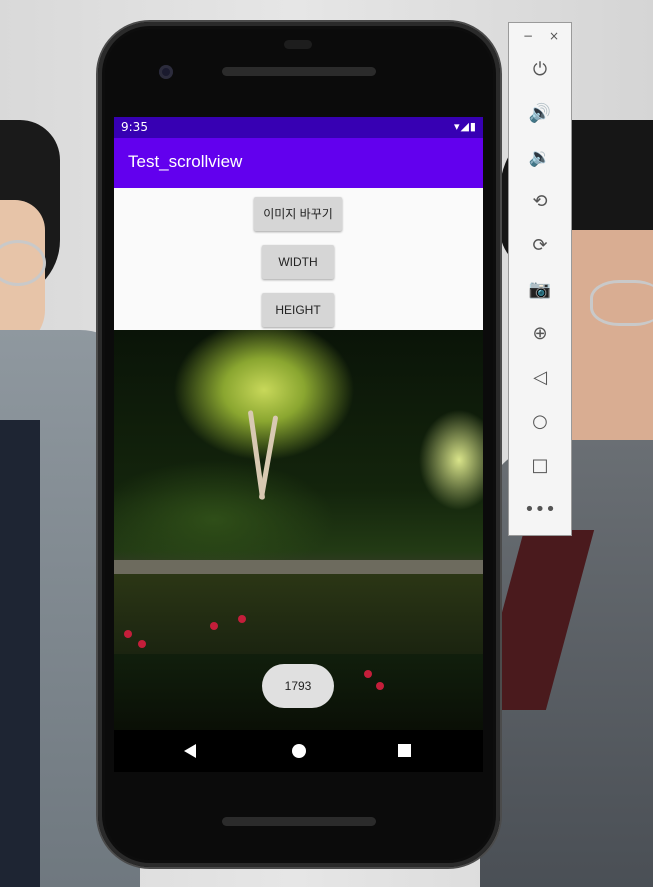 The width and height of the screenshot is (653, 887). Describe the element at coordinates (540, 466) in the screenshot. I see `overview-icon: □` at that location.